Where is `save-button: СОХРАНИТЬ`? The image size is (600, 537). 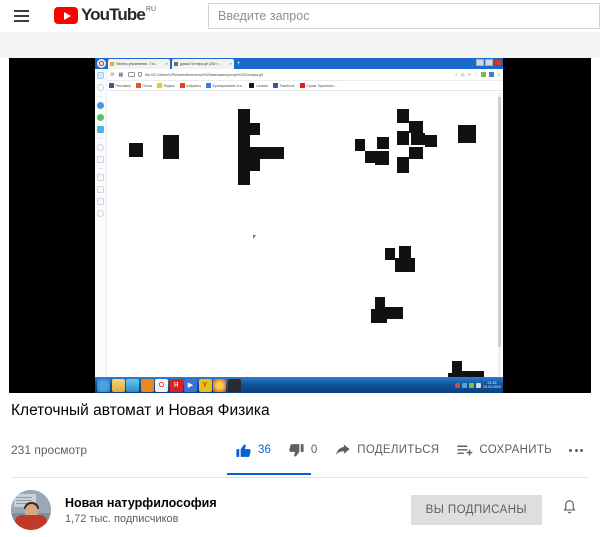
save-button: СОХРАНИТЬ is located at coordinates (504, 450).